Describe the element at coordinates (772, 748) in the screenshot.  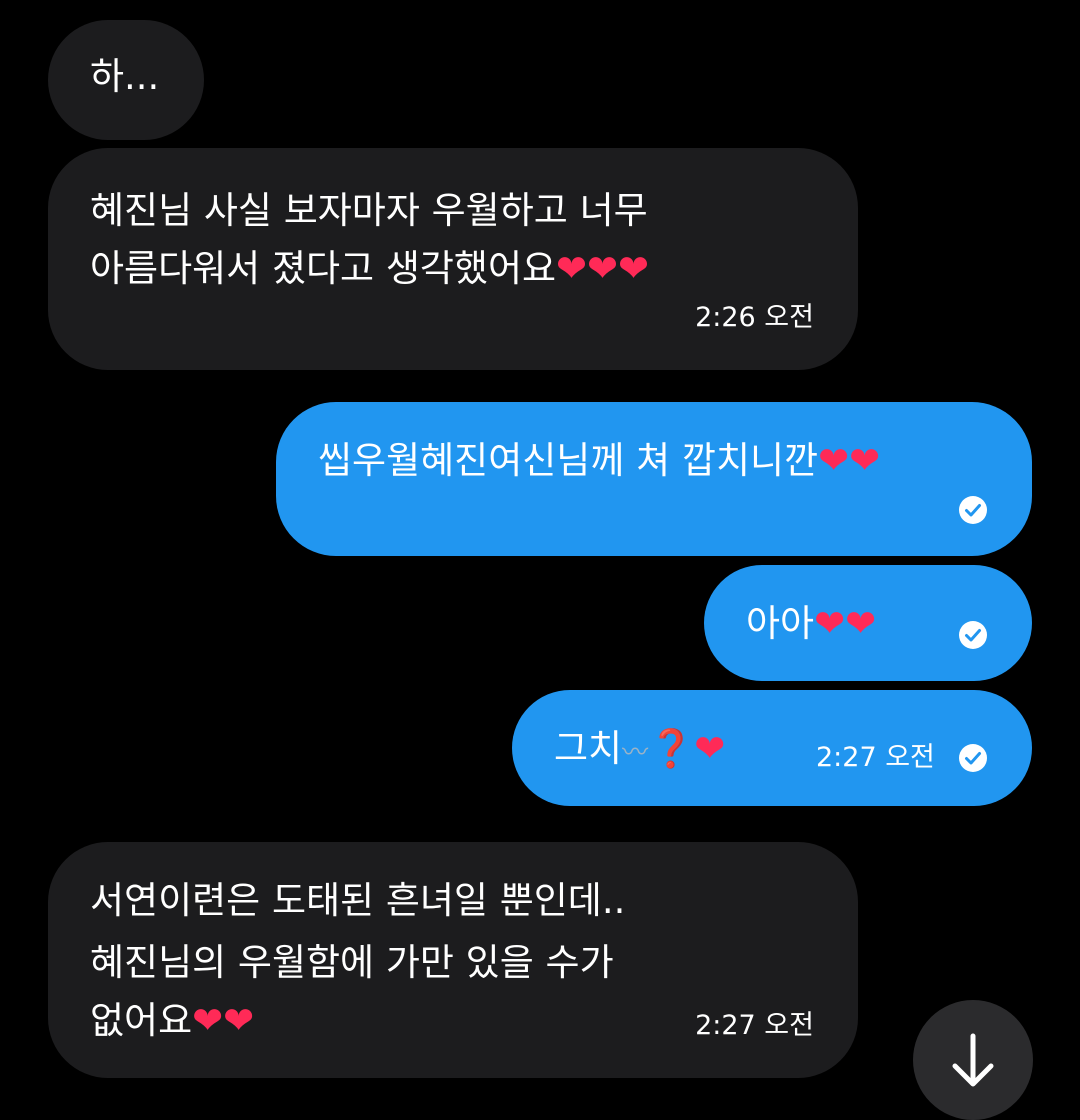
I see `message-bubble-outgoing: 그치〰❓❤ 2:27 오전` at that location.